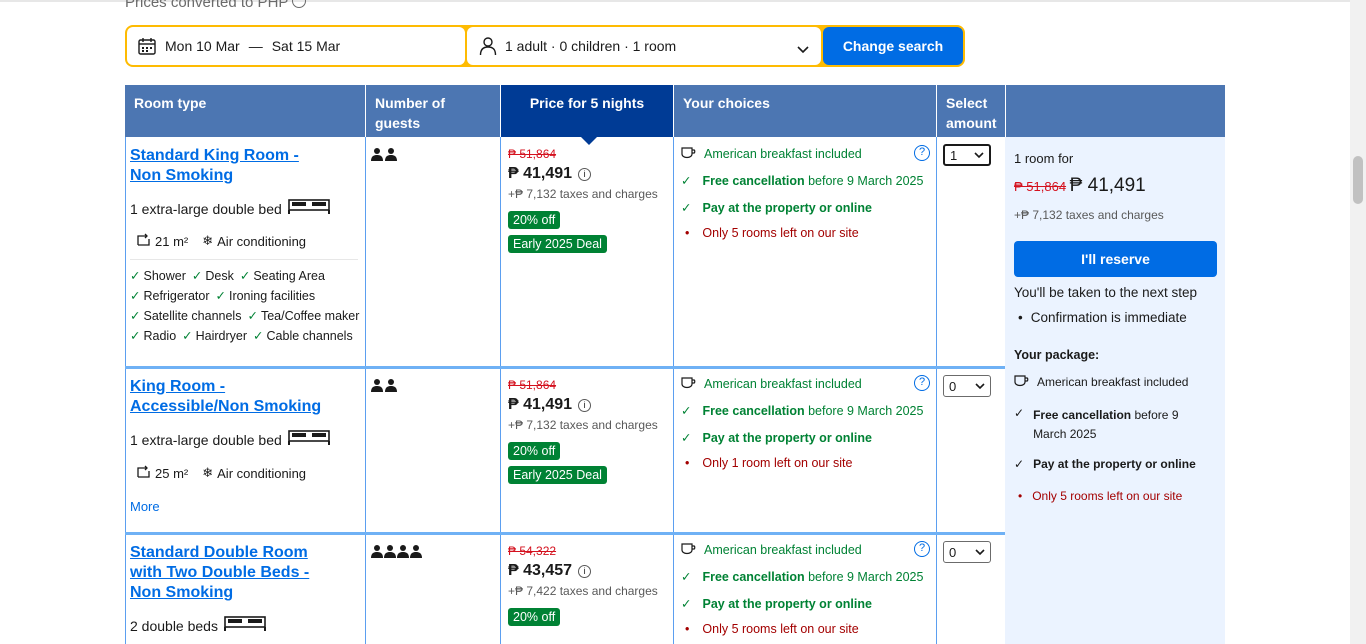 The height and width of the screenshot is (644, 1366). What do you see at coordinates (589, 141) in the screenshot?
I see `header-arrow` at bounding box center [589, 141].